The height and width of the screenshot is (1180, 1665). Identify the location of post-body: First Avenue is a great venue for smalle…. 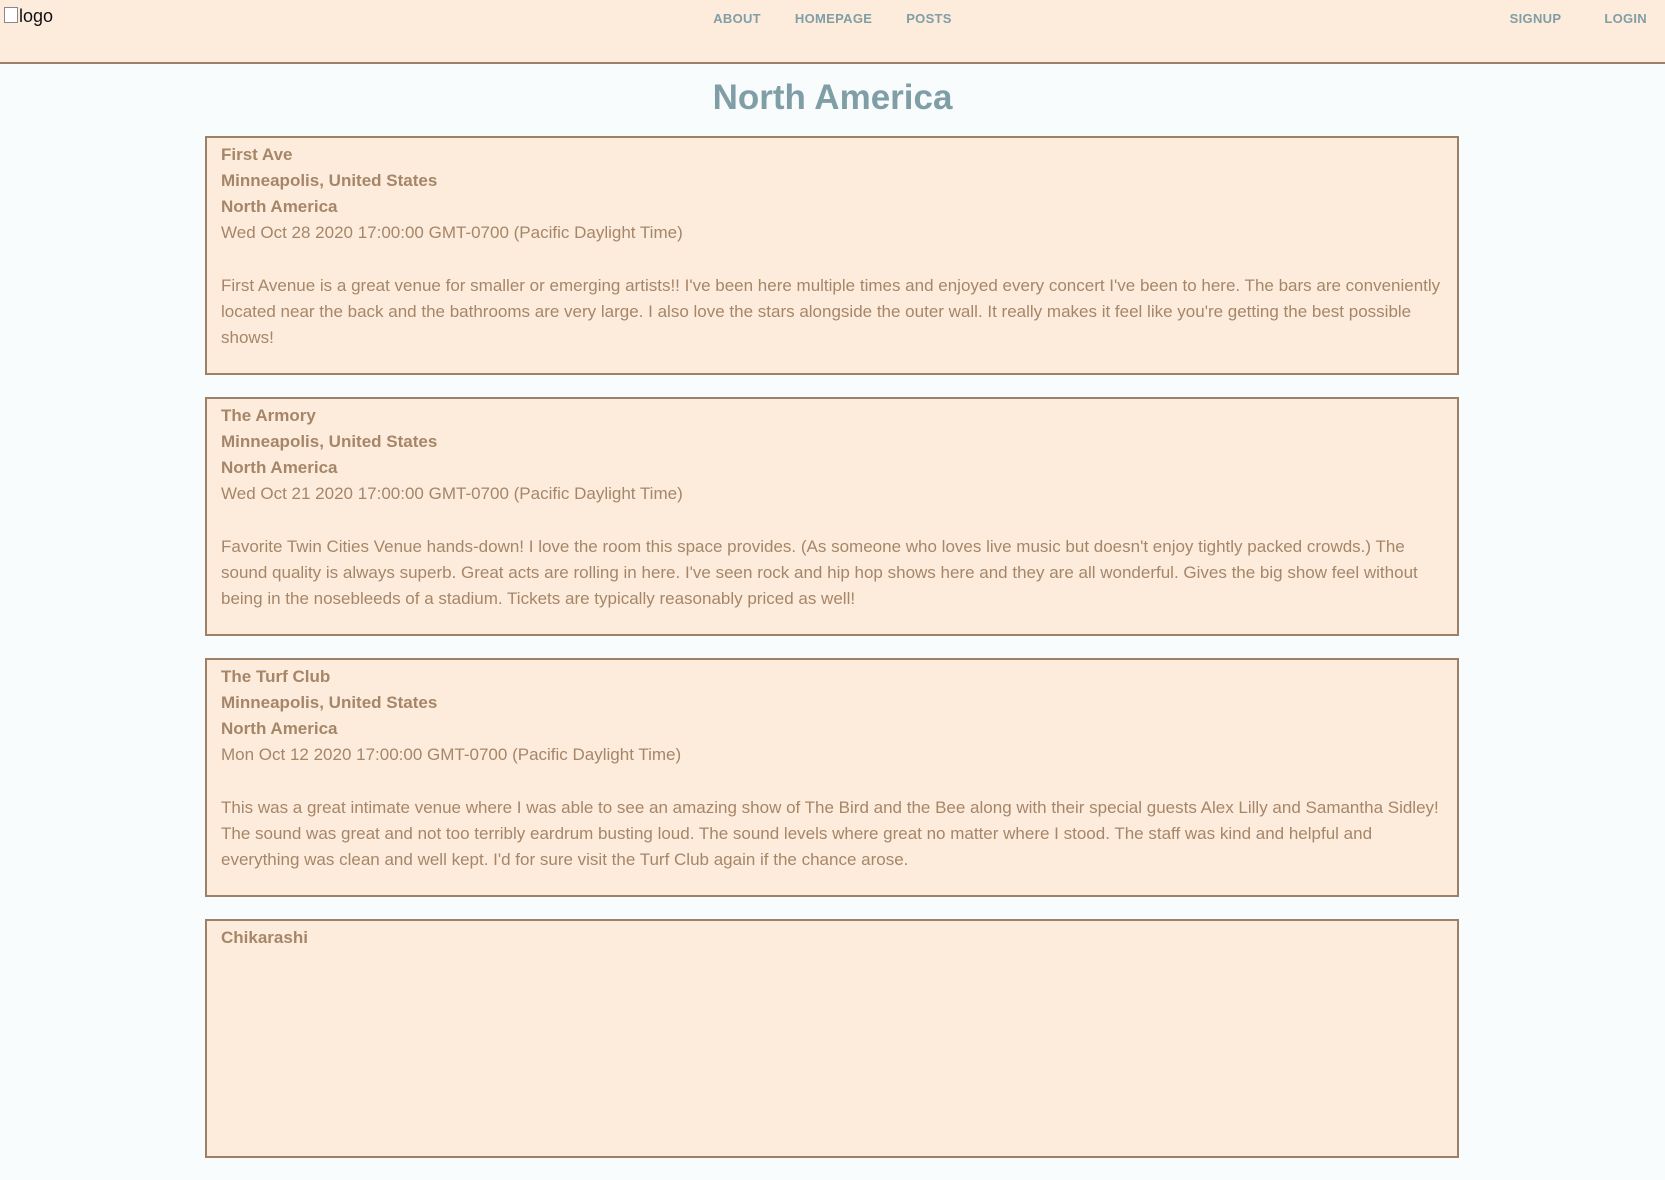
(831, 311).